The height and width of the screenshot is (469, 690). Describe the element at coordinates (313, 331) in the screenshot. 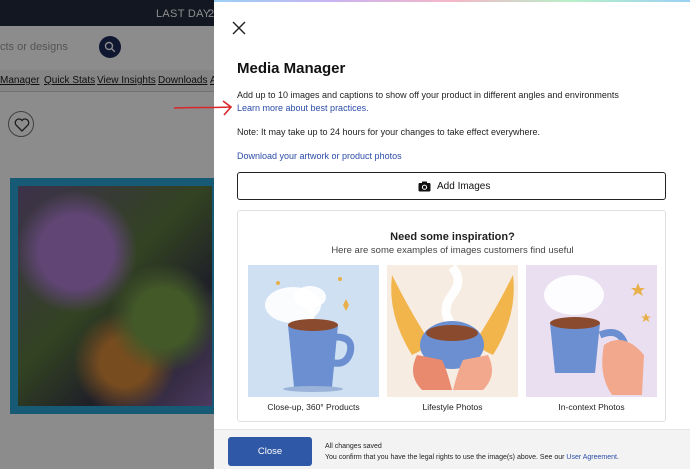

I see `closeup-example-image` at that location.